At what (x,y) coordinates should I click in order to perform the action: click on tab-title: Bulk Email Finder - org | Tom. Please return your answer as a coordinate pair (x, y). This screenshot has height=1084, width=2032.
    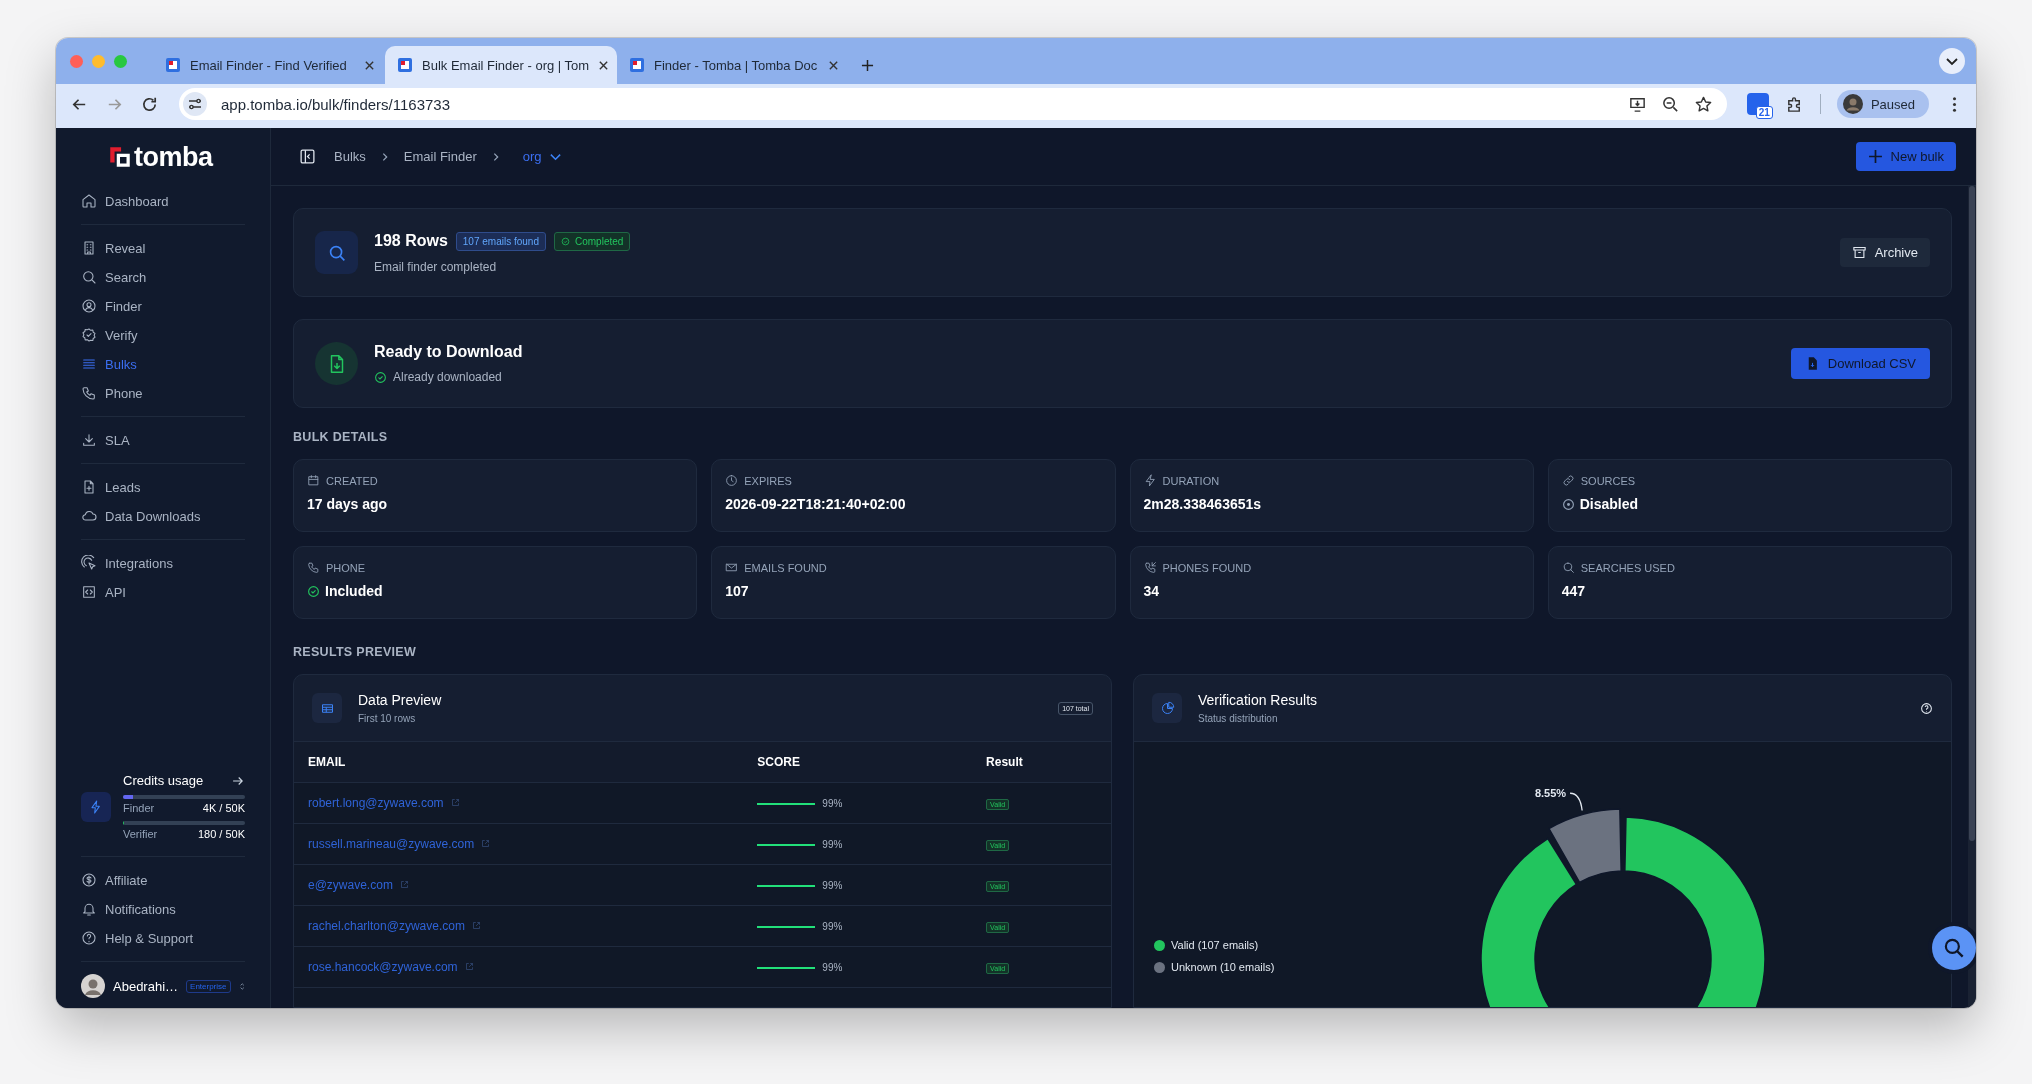
    Looking at the image, I should click on (506, 65).